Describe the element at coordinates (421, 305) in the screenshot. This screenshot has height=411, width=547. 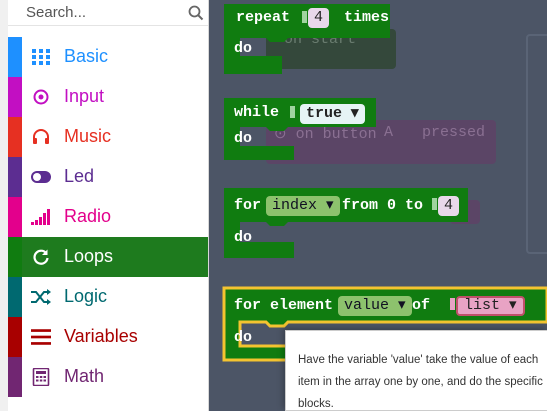
I see `for-element-of-label: of` at that location.